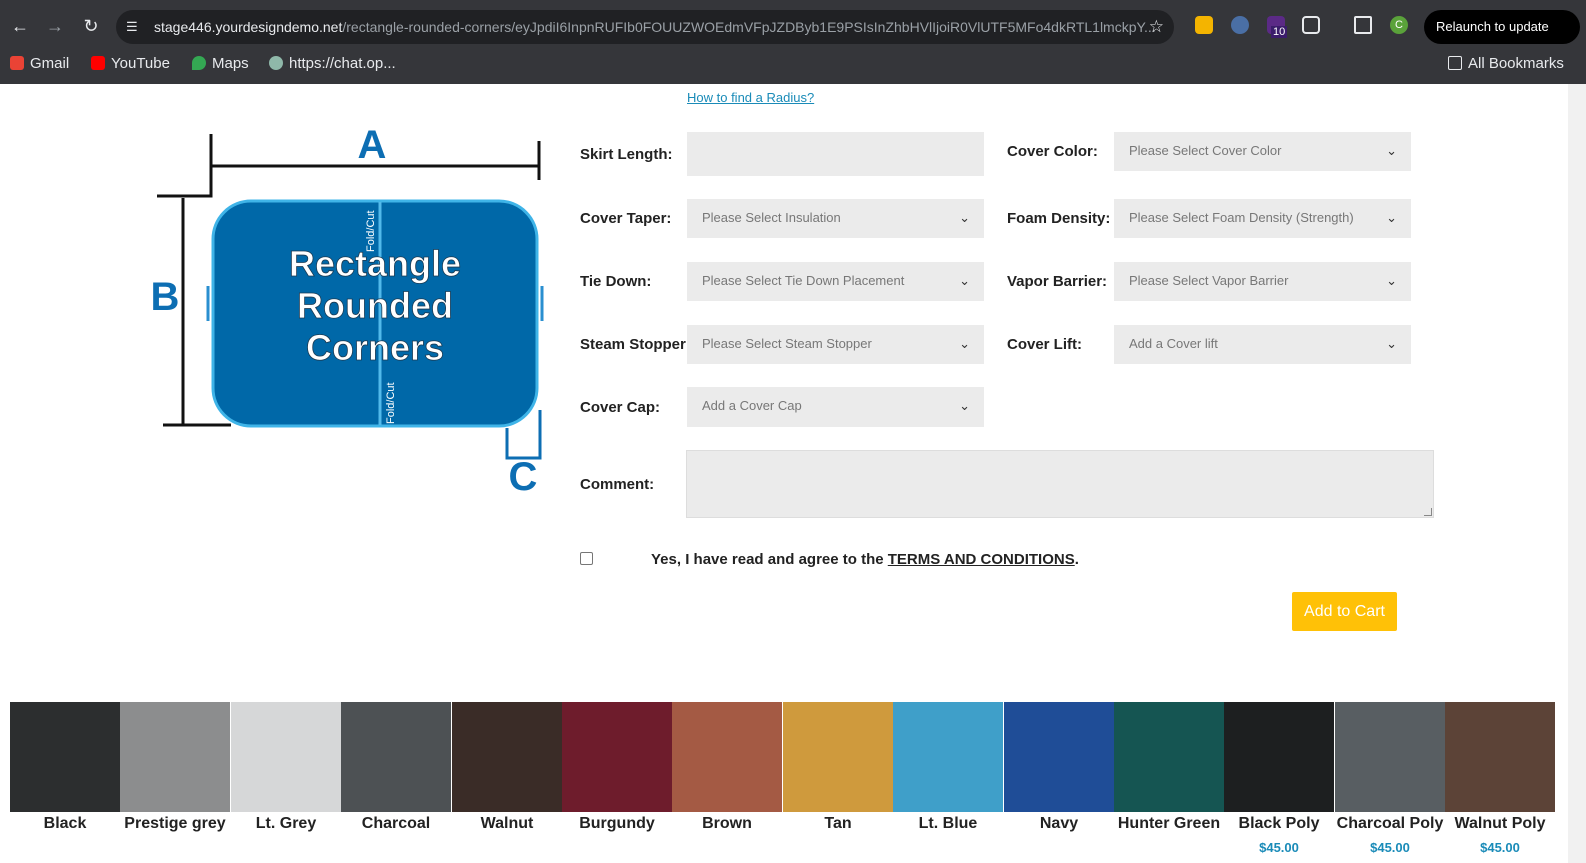 This screenshot has height=863, width=1586. Describe the element at coordinates (396, 823) in the screenshot. I see `swatch-label: Charcoal` at that location.